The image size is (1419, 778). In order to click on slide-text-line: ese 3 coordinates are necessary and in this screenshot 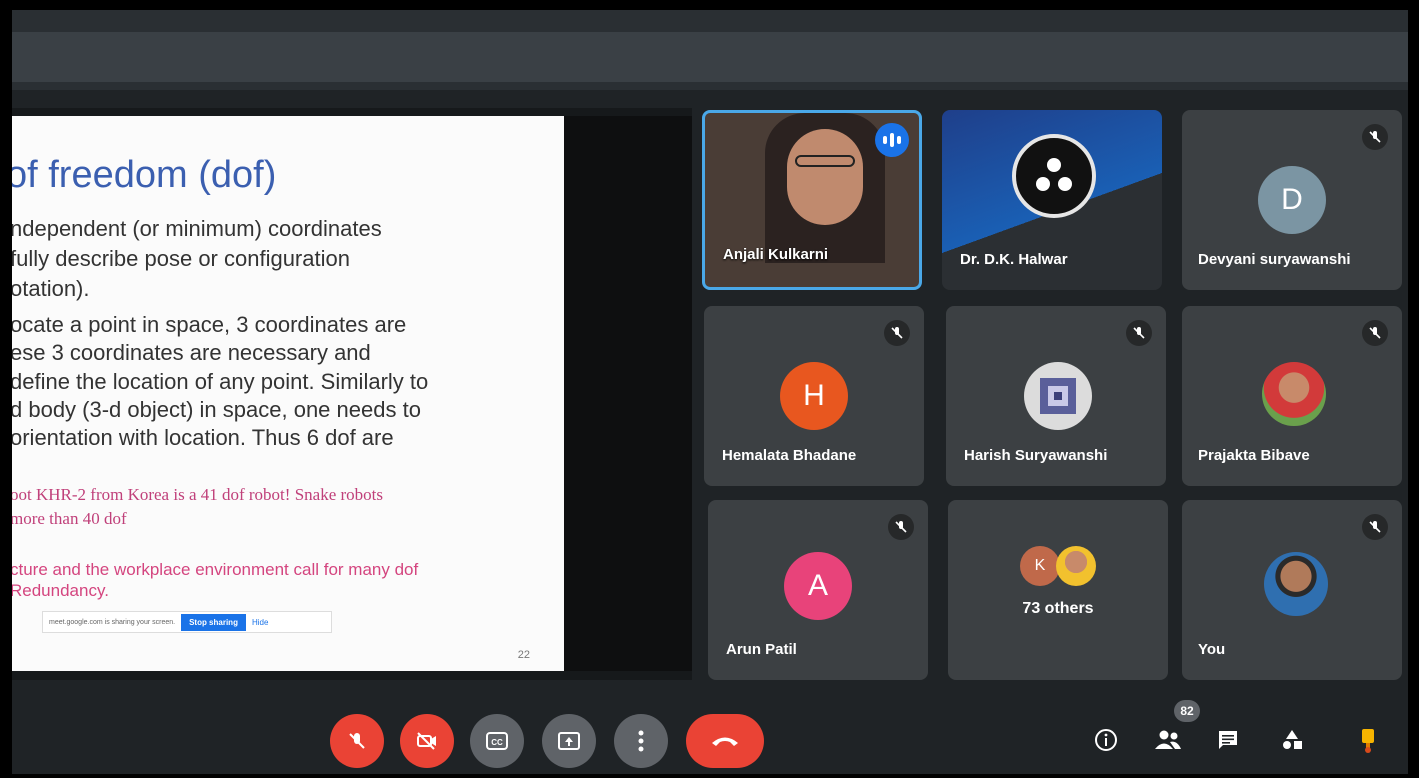, I will do `click(191, 352)`.